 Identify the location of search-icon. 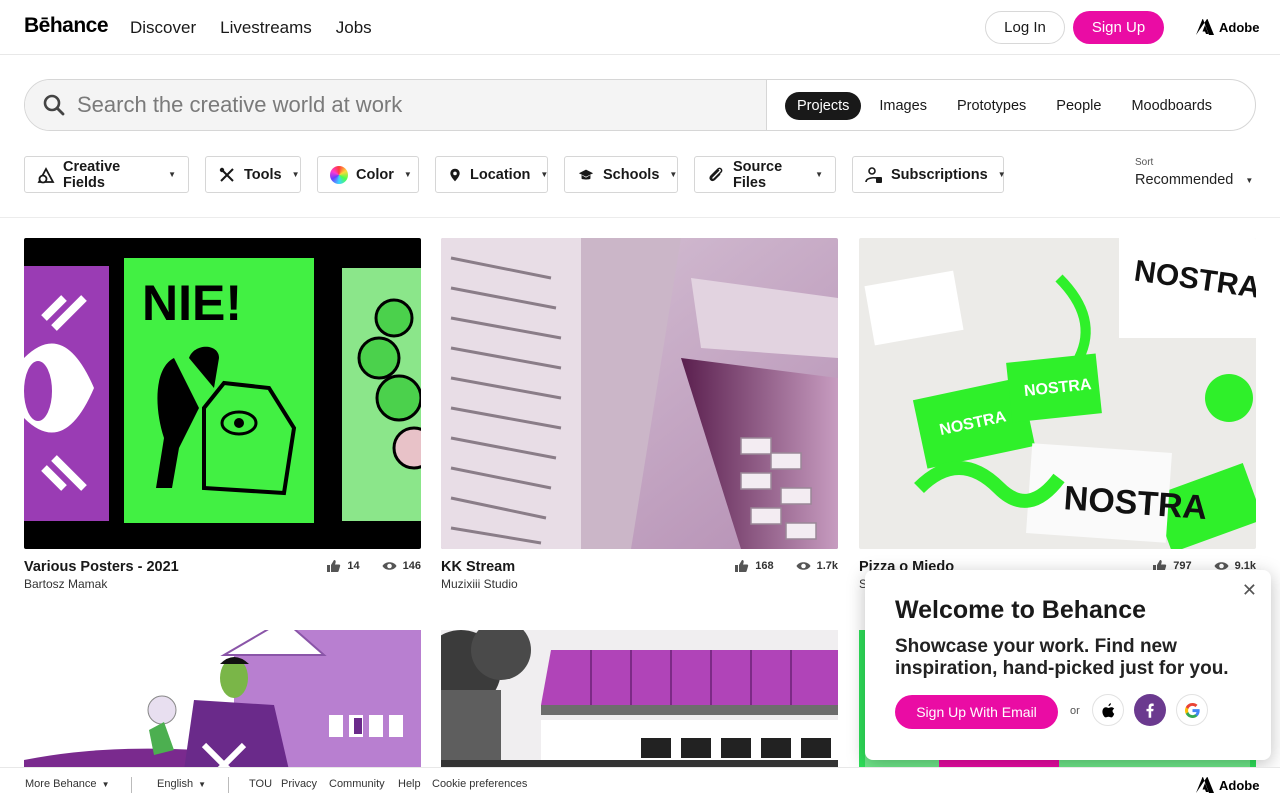
(54, 105).